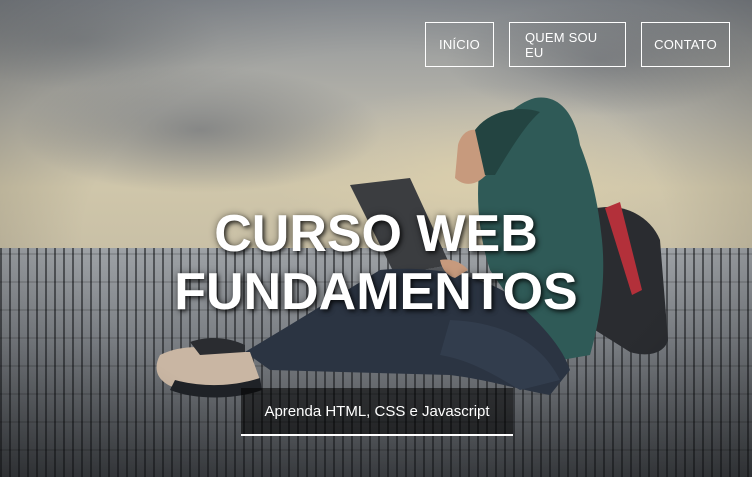  I want to click on top-navigation: INÍCIO QUEM SOU EU CONTATO, so click(577, 44).